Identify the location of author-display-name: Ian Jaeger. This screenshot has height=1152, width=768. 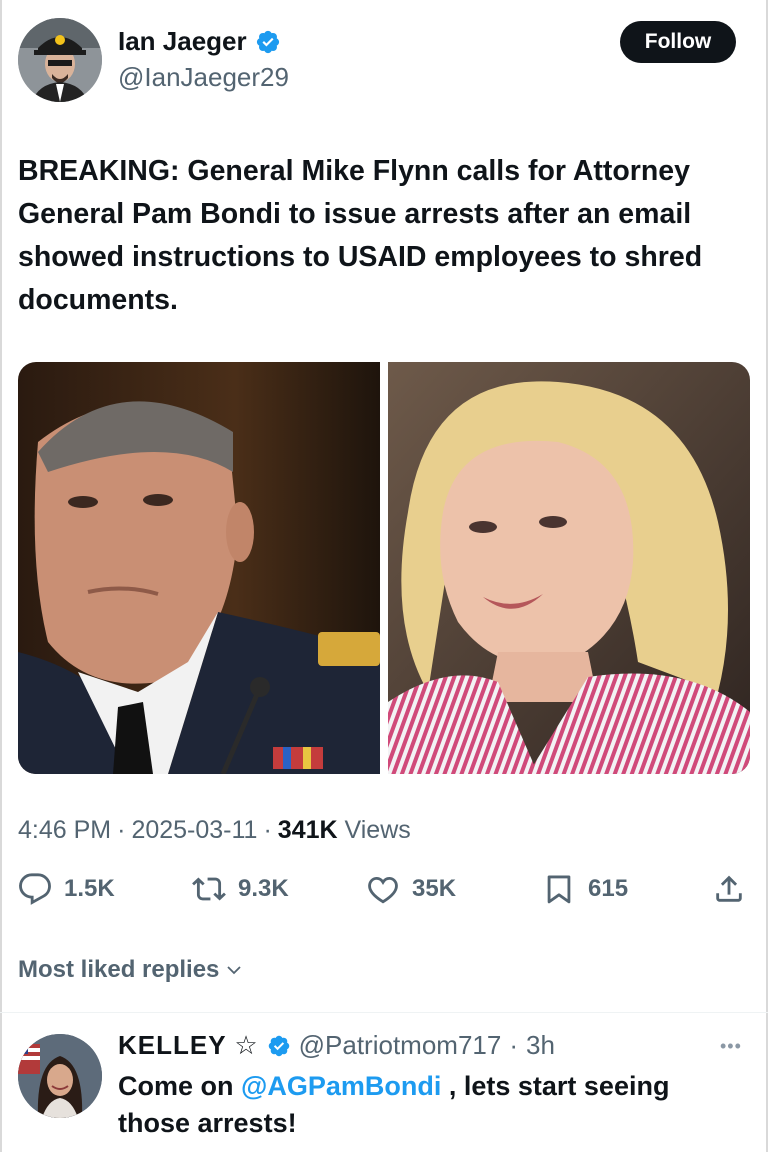
(182, 41).